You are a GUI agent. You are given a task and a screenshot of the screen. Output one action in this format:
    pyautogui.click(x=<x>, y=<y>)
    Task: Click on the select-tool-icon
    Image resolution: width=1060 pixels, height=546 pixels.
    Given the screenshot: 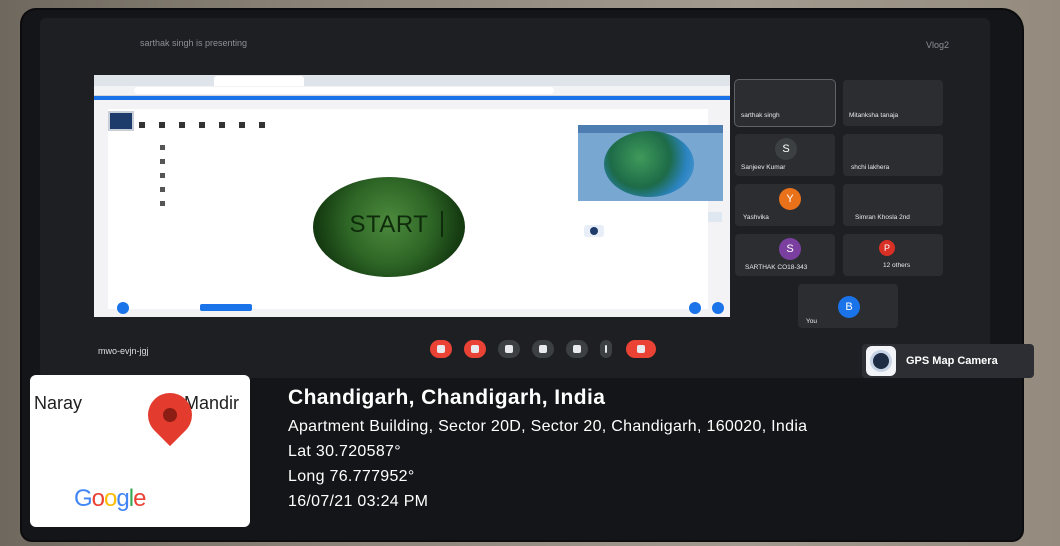 What is the action you would take?
    pyautogui.click(x=162, y=147)
    